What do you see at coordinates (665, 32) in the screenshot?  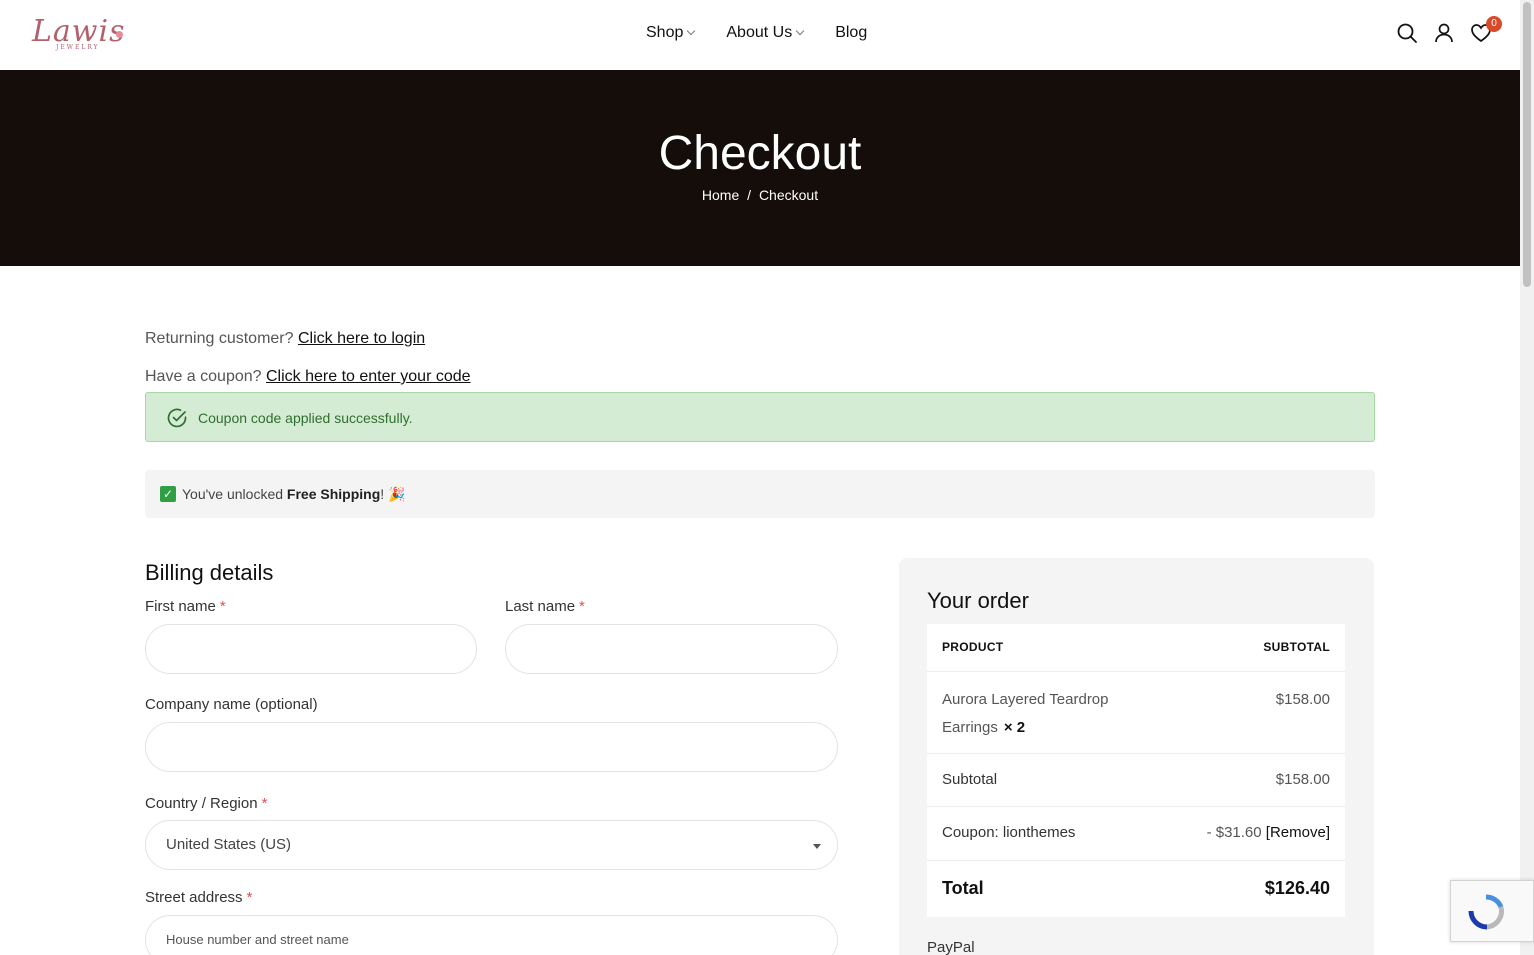 I see `nav-label: Shop` at bounding box center [665, 32].